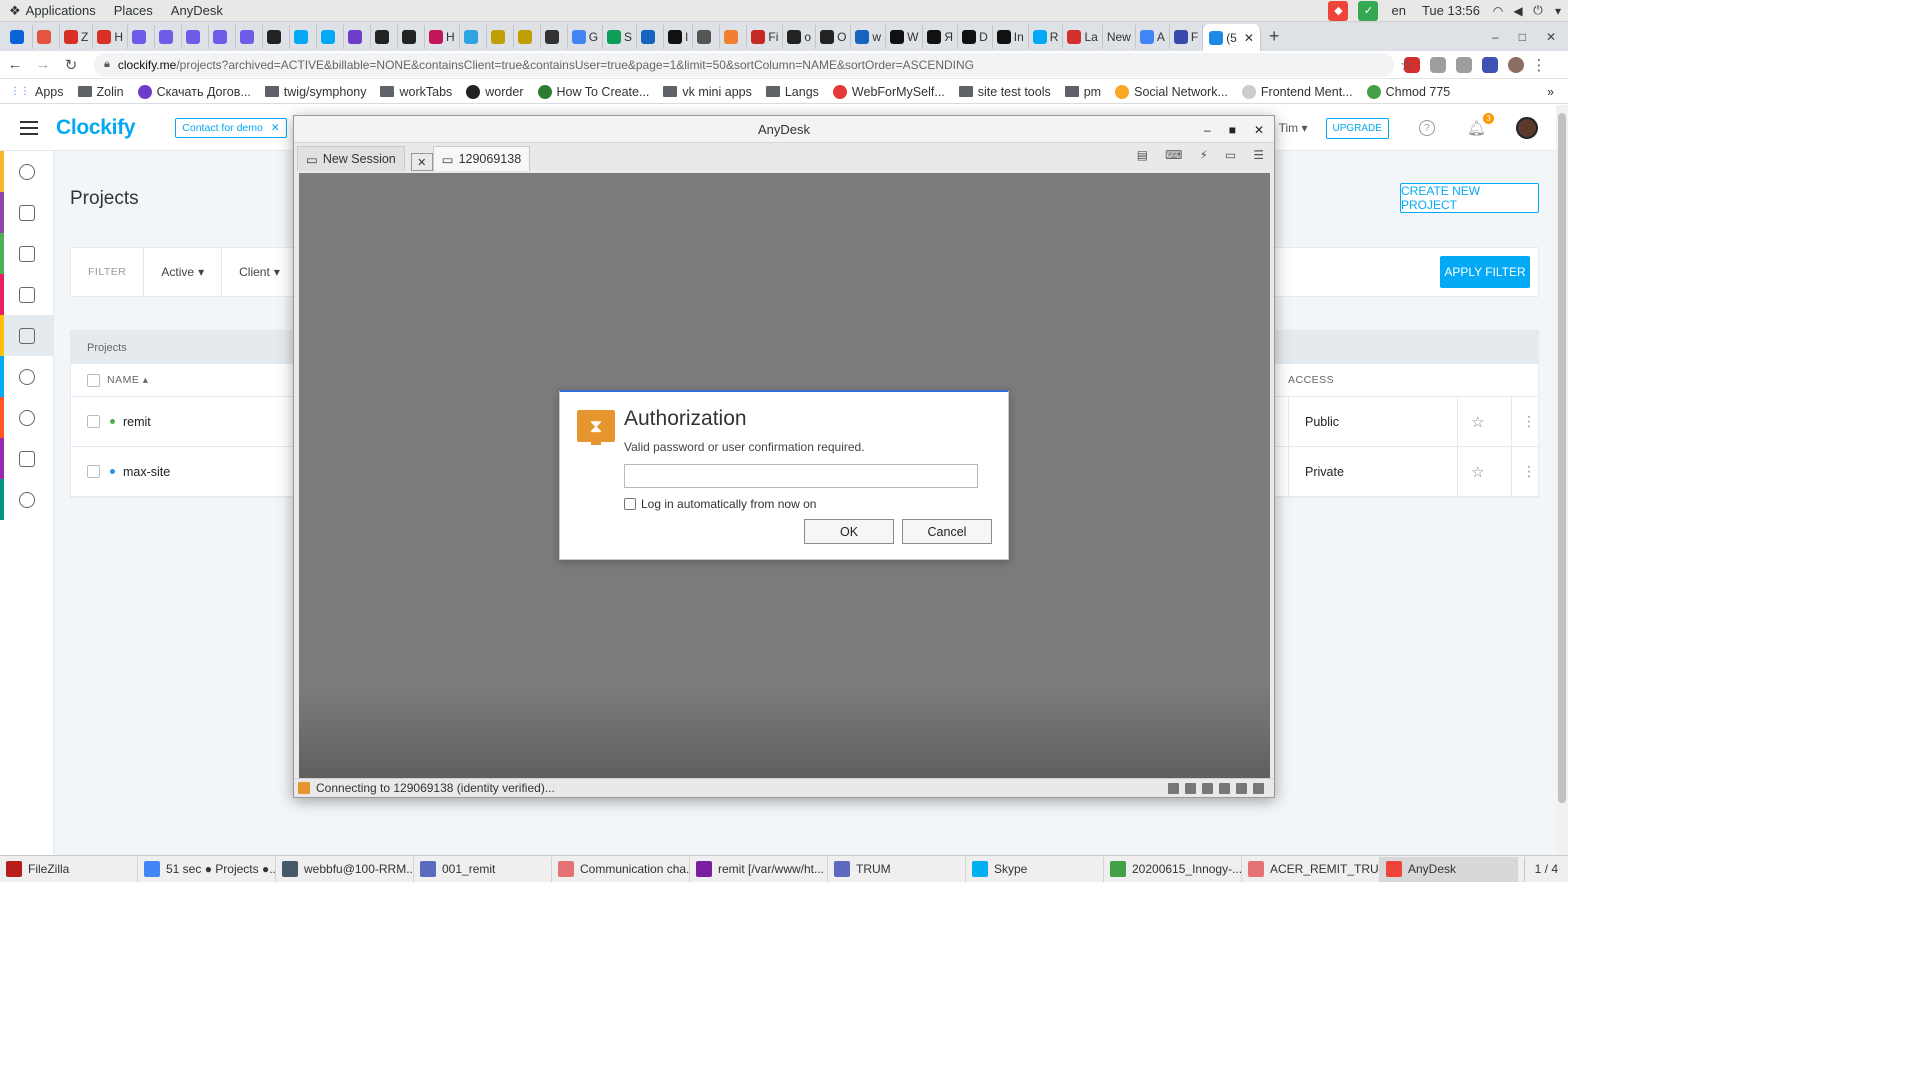  Describe the element at coordinates (442, 36) in the screenshot. I see `browser-tab: H` at that location.